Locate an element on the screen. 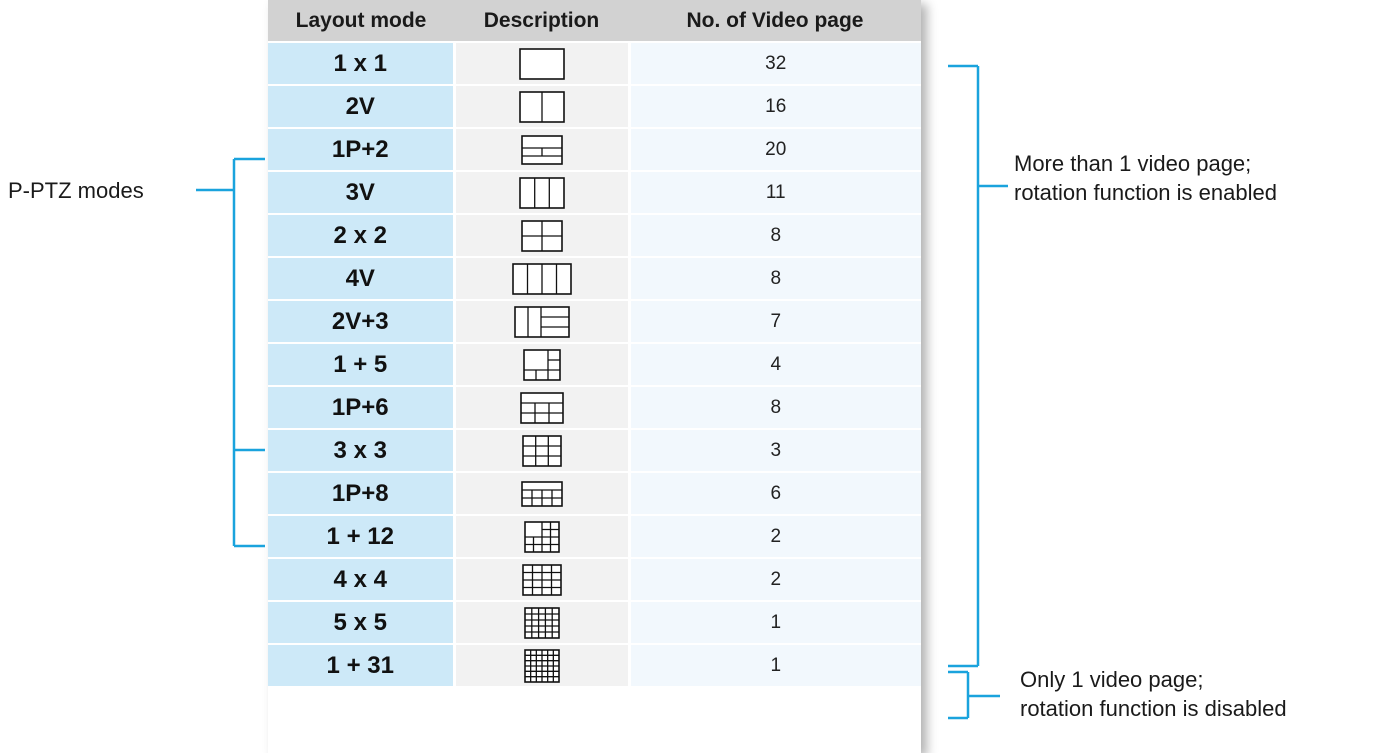 The height and width of the screenshot is (753, 1391). single-page-bracket is located at coordinates (974, 695).